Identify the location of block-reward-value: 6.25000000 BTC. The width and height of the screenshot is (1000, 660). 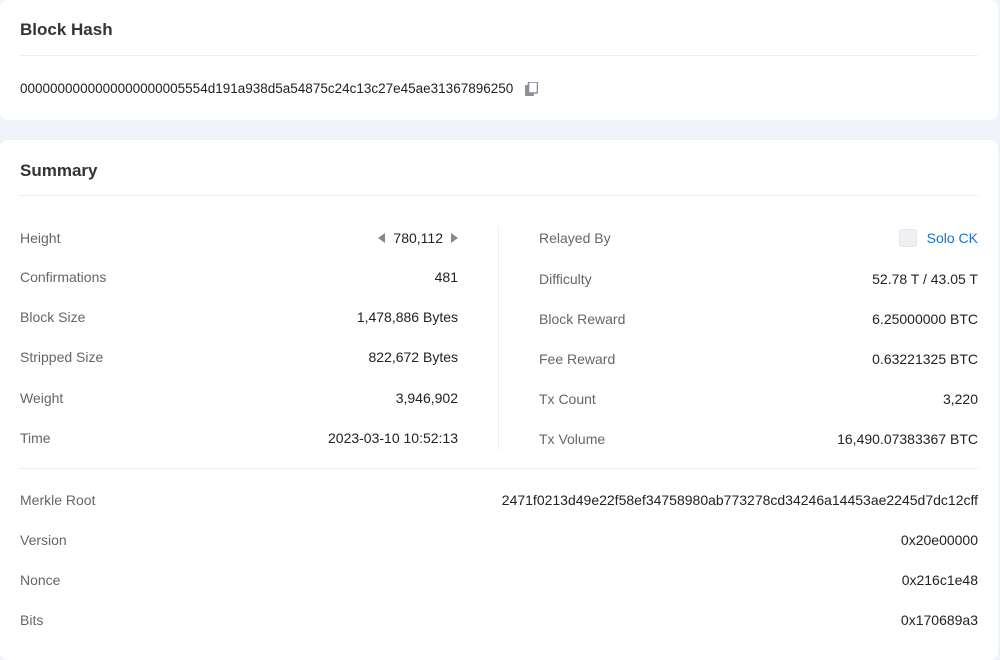
(925, 319).